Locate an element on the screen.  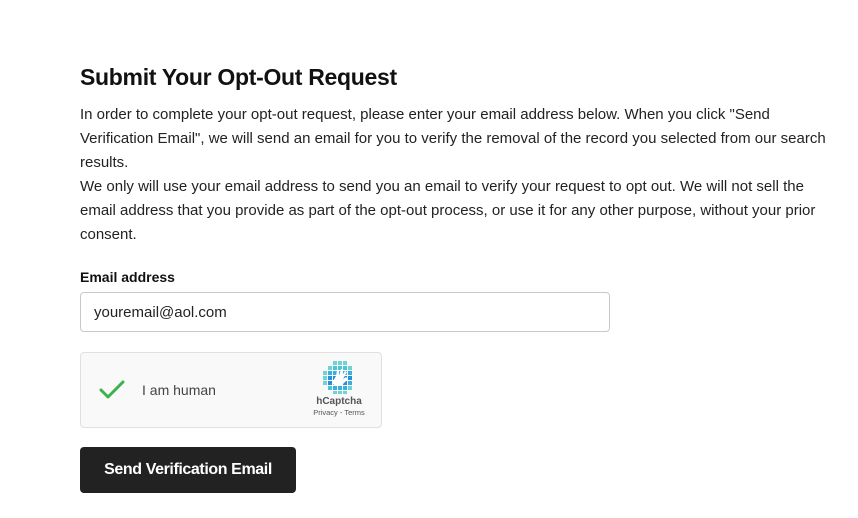
checkmark-icon is located at coordinates (112, 390).